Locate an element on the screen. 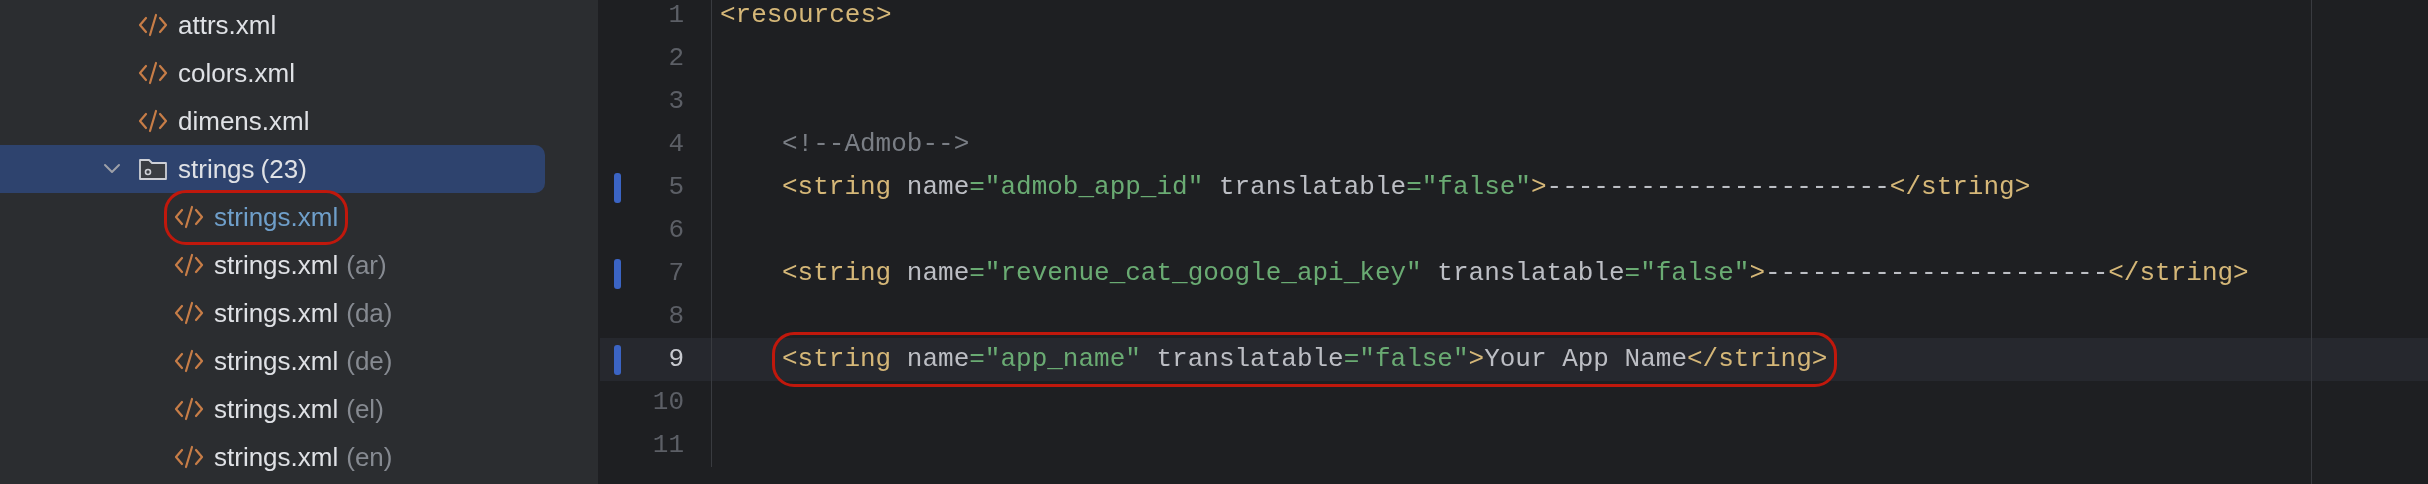  line-number: 4 is located at coordinates (676, 144).